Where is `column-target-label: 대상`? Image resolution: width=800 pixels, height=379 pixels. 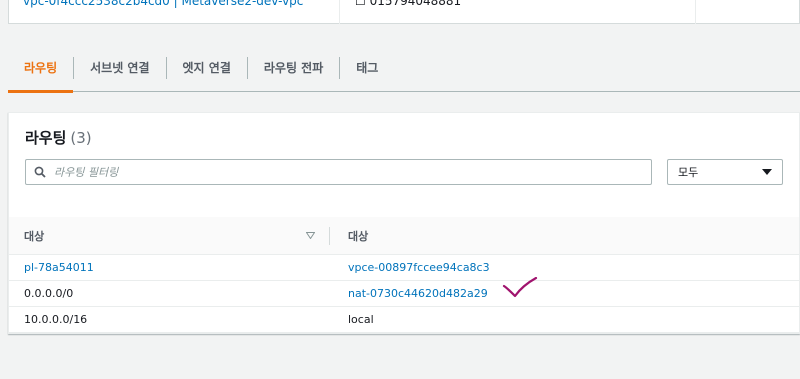 column-target-label: 대상 is located at coordinates (358, 236).